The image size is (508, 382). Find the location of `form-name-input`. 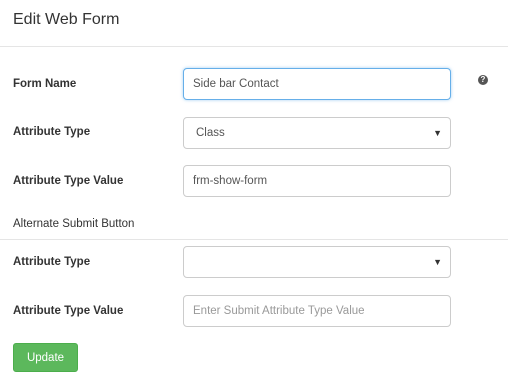

form-name-input is located at coordinates (317, 84).